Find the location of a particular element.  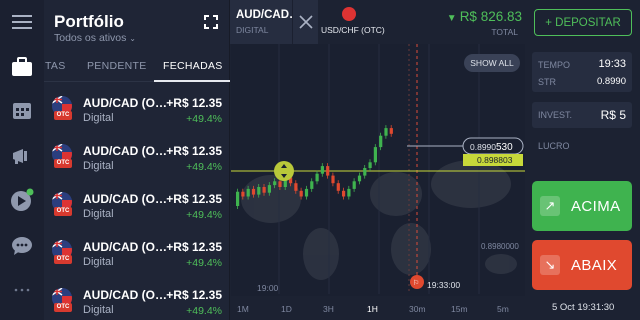

close-tab-button is located at coordinates (305, 22).